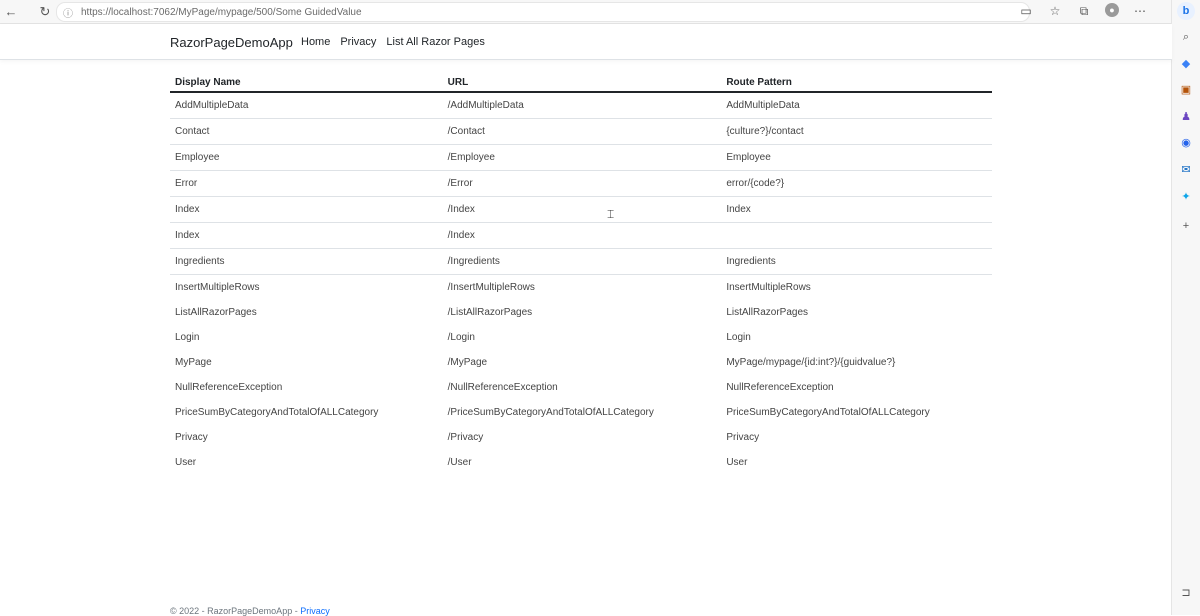 The height and width of the screenshot is (616, 1200). I want to click on cell-display-name: InsertMultipleRows, so click(217, 287).